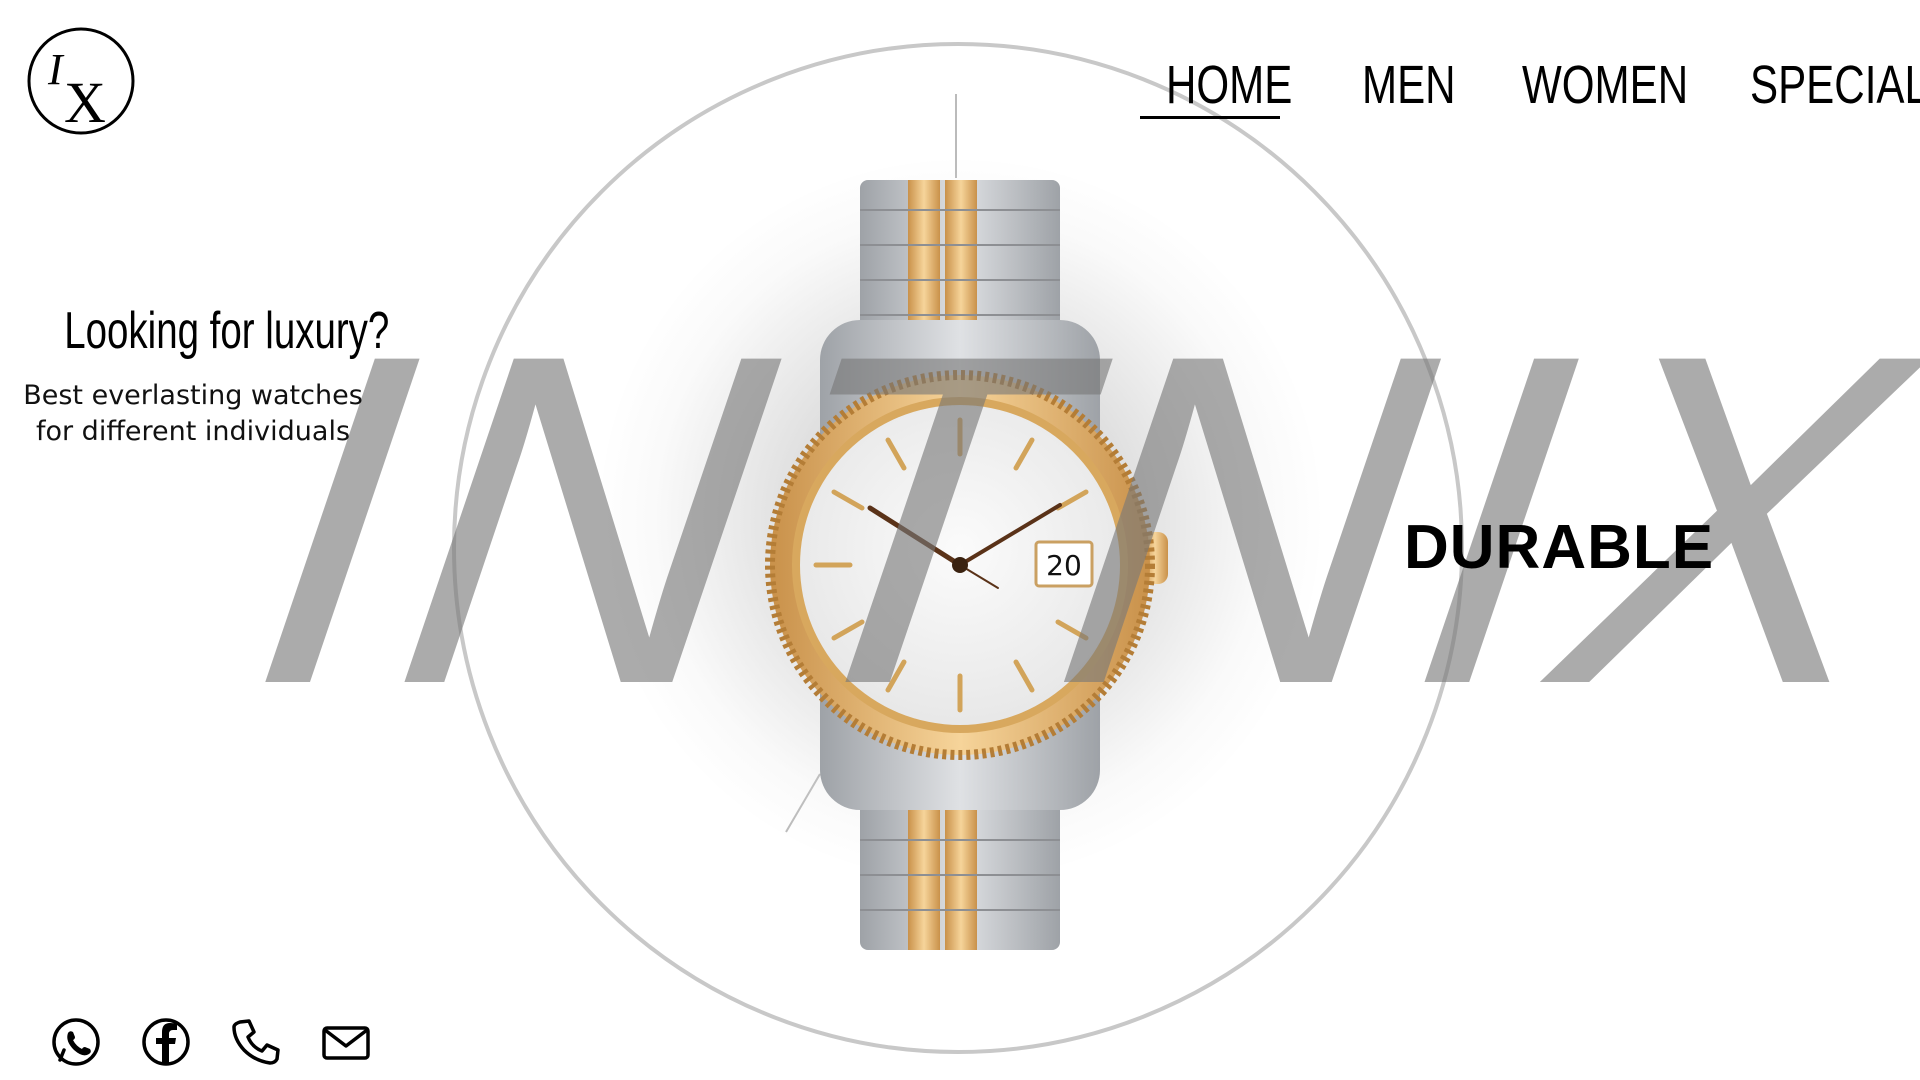 This screenshot has width=1920, height=1080. Describe the element at coordinates (1559, 547) in the screenshot. I see `hero-tagline: DURABLE` at that location.